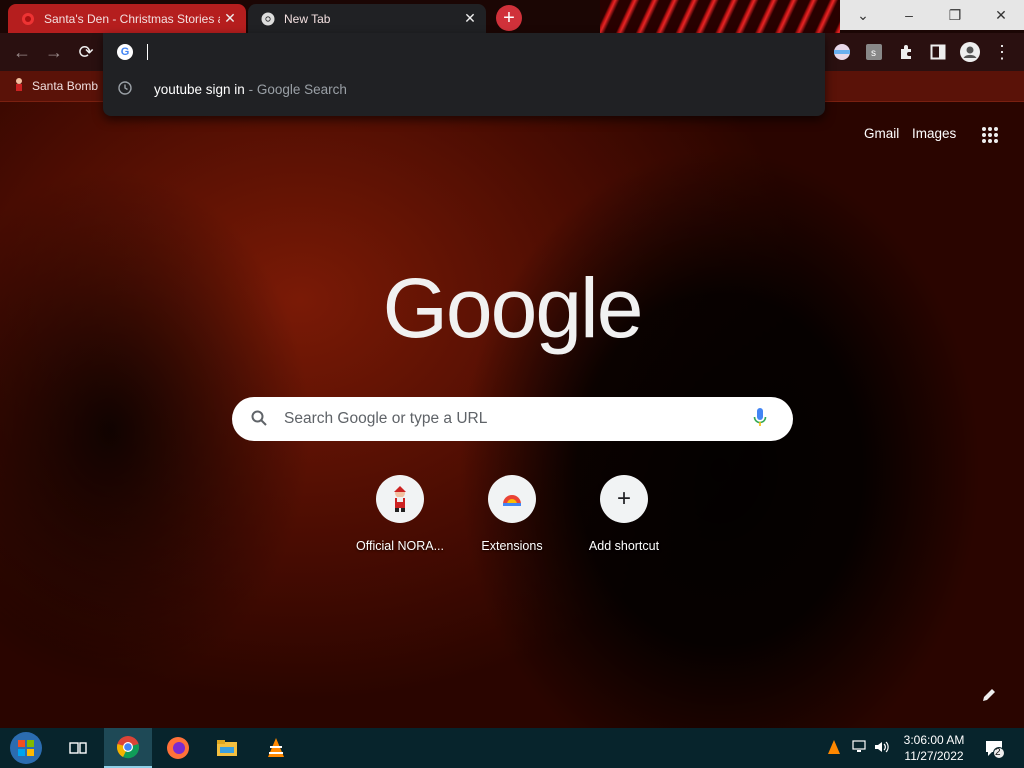 The width and height of the screenshot is (1024, 768). I want to click on omnibox-dropdown: G youtube sign in - Google Search, so click(464, 74).